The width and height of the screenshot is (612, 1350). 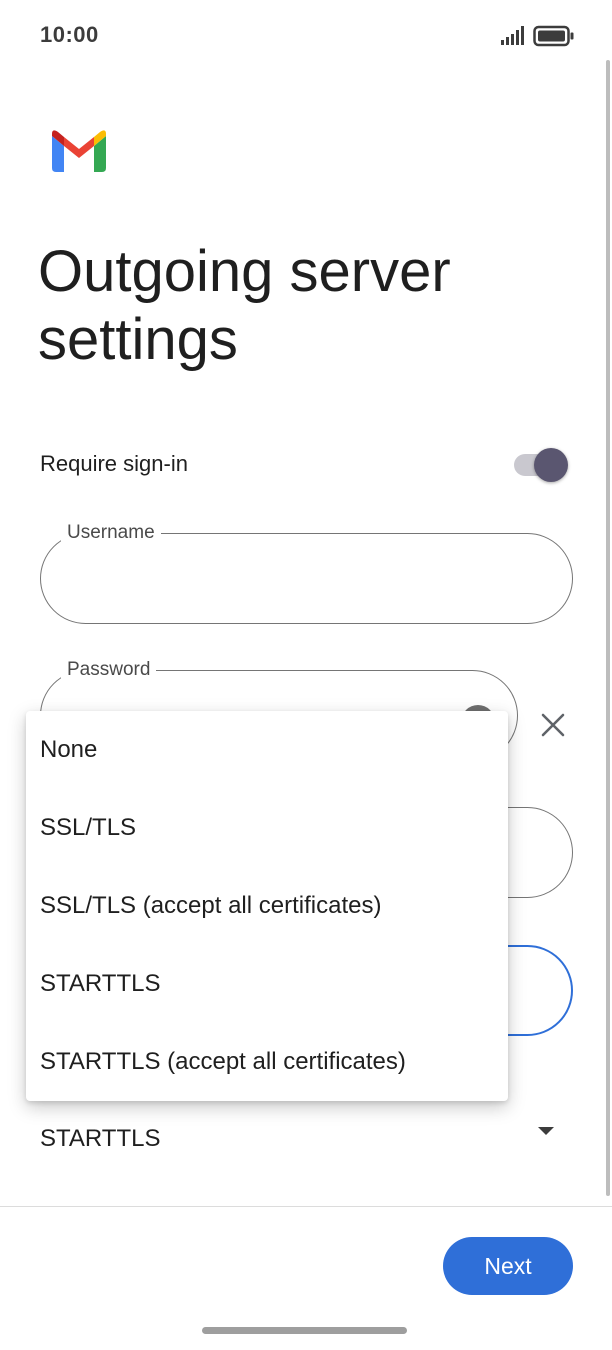 I want to click on username-field: Username, so click(x=306, y=572).